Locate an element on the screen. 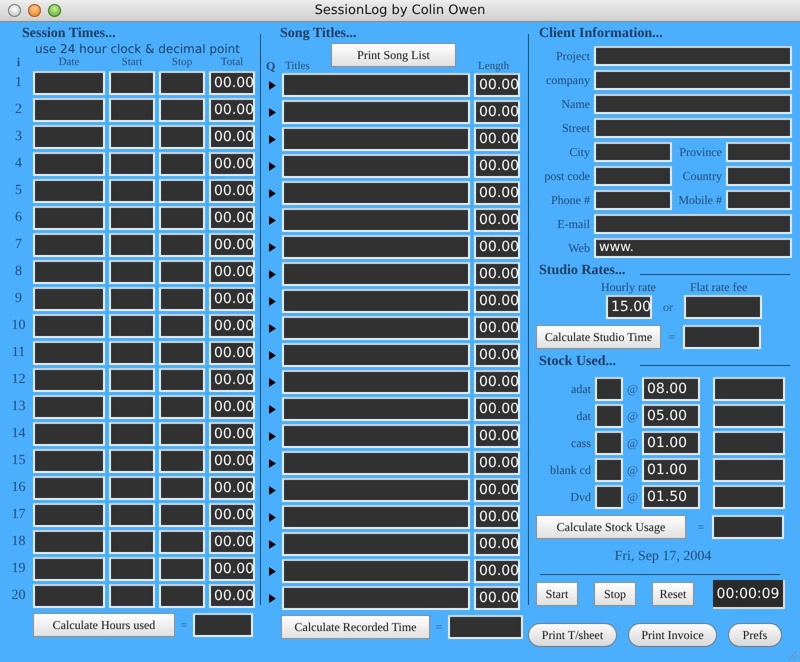 Image resolution: width=800 pixels, height=662 pixels. input-field: 05.00 is located at coordinates (671, 416).